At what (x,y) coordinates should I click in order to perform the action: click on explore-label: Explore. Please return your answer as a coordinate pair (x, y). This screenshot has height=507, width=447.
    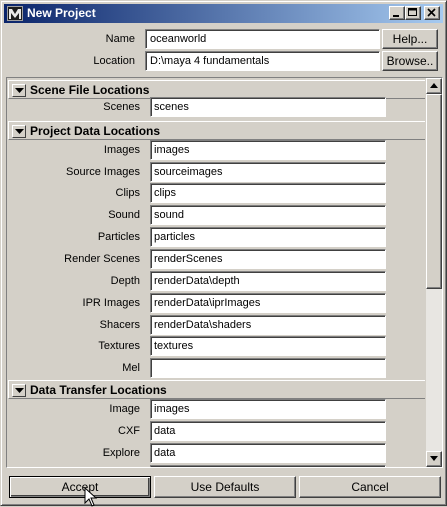
    Looking at the image, I should click on (121, 453).